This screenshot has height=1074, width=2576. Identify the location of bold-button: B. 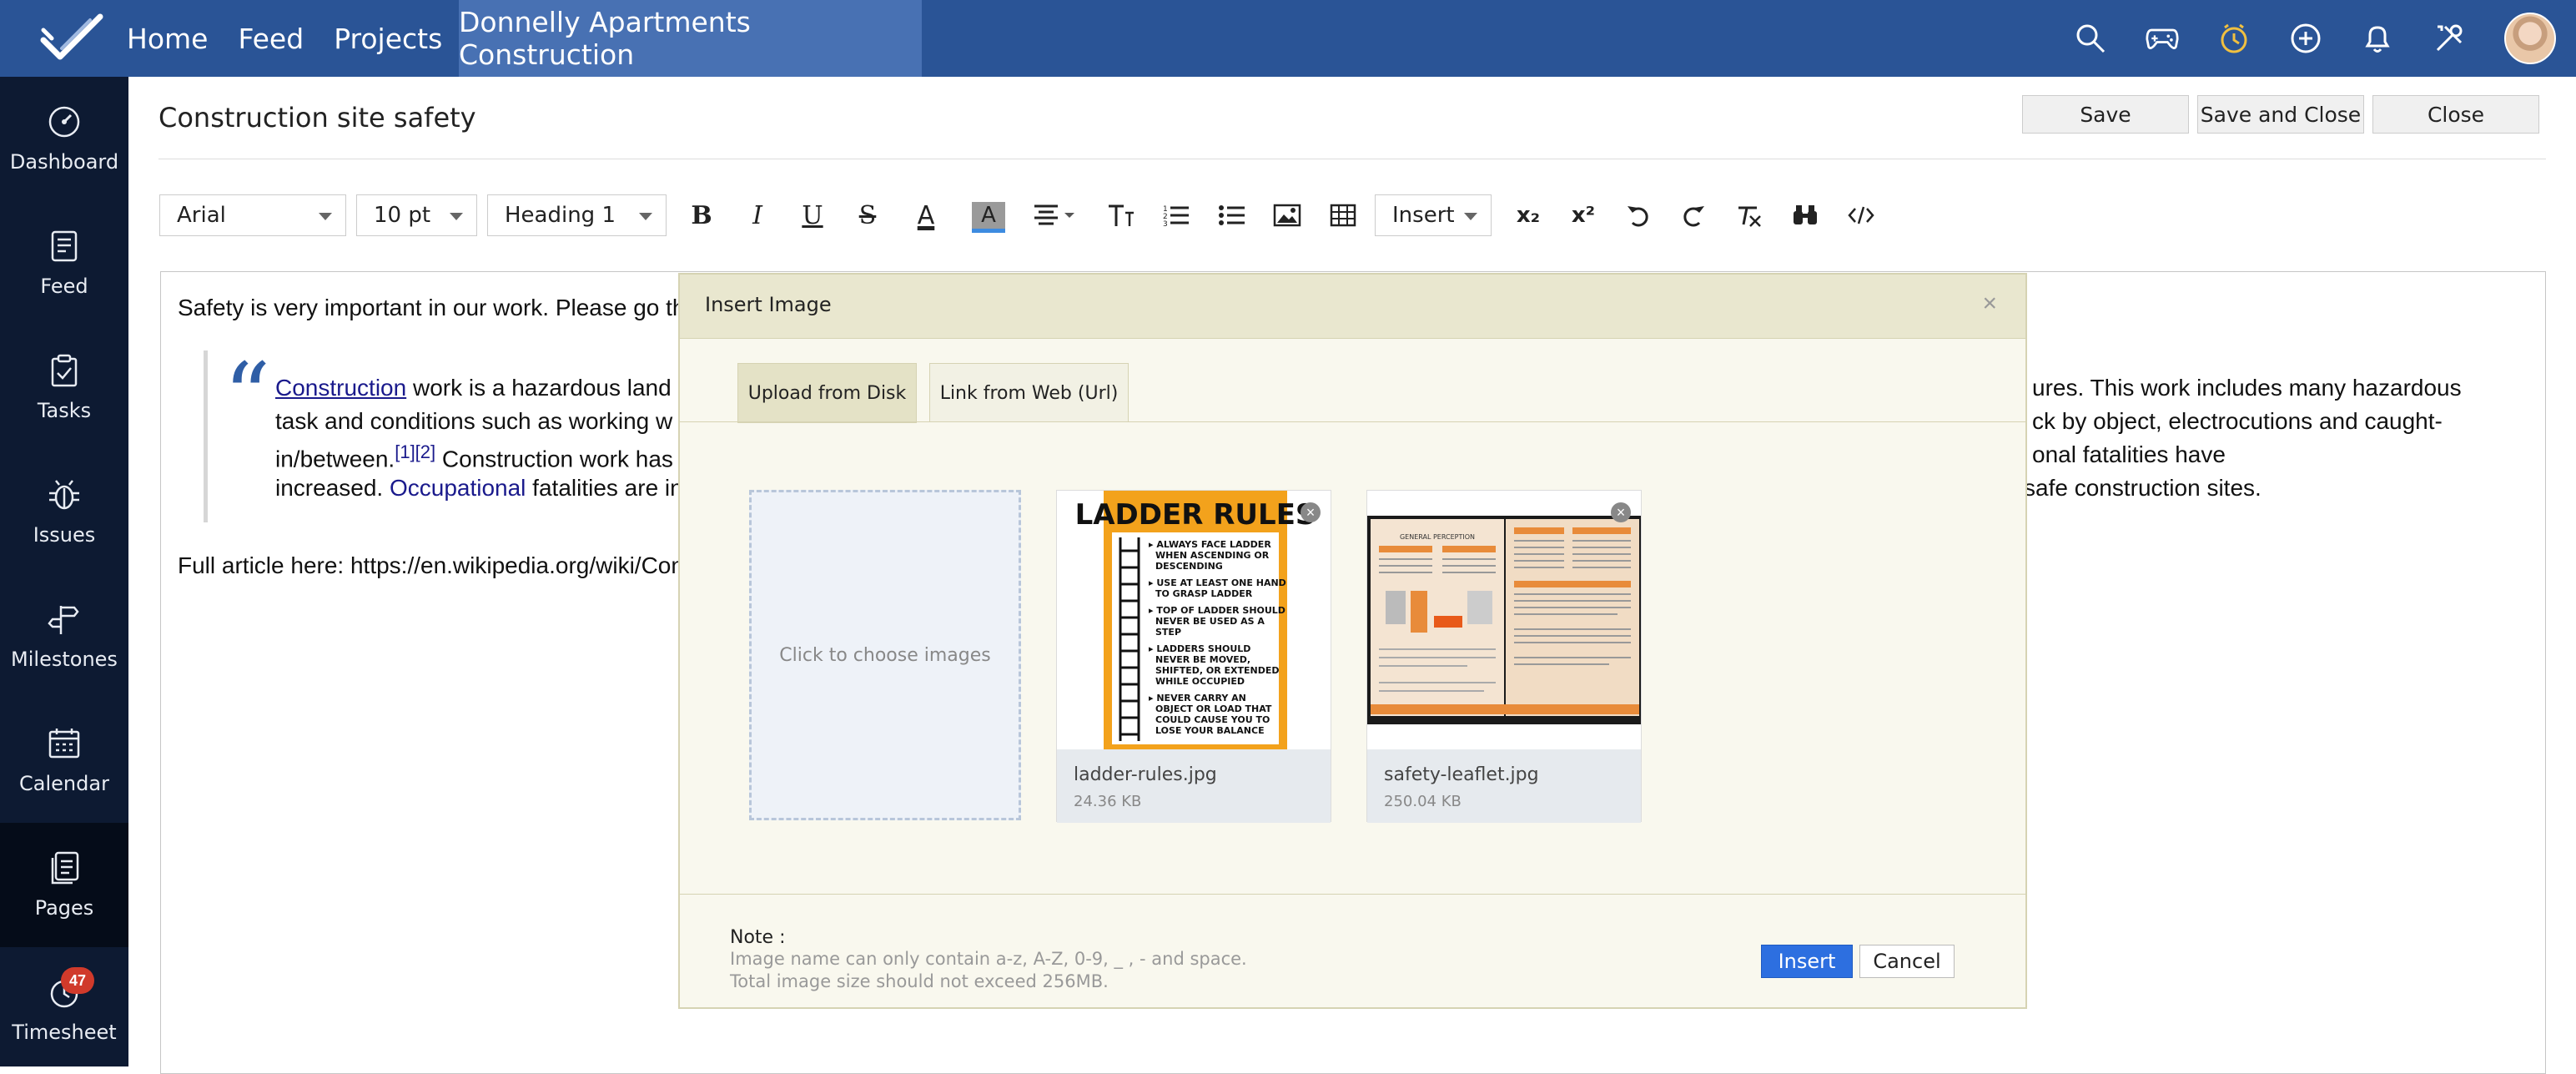
(701, 216).